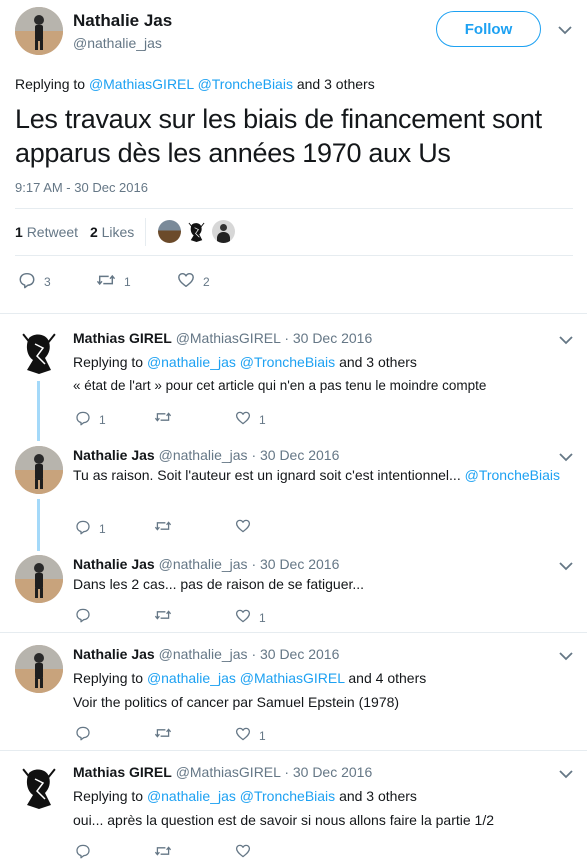 Image resolution: width=587 pixels, height=863 pixels. What do you see at coordinates (94, 232) in the screenshot?
I see `likes-count: 2` at bounding box center [94, 232].